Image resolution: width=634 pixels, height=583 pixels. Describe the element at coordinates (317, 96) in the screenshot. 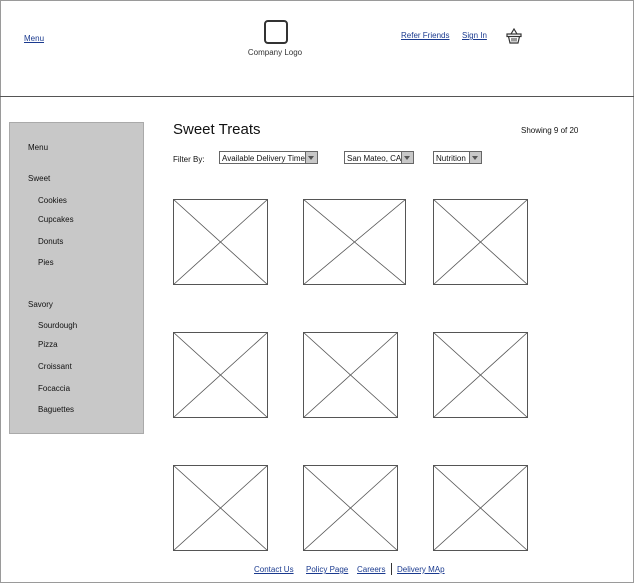

I see `header-divider` at that location.